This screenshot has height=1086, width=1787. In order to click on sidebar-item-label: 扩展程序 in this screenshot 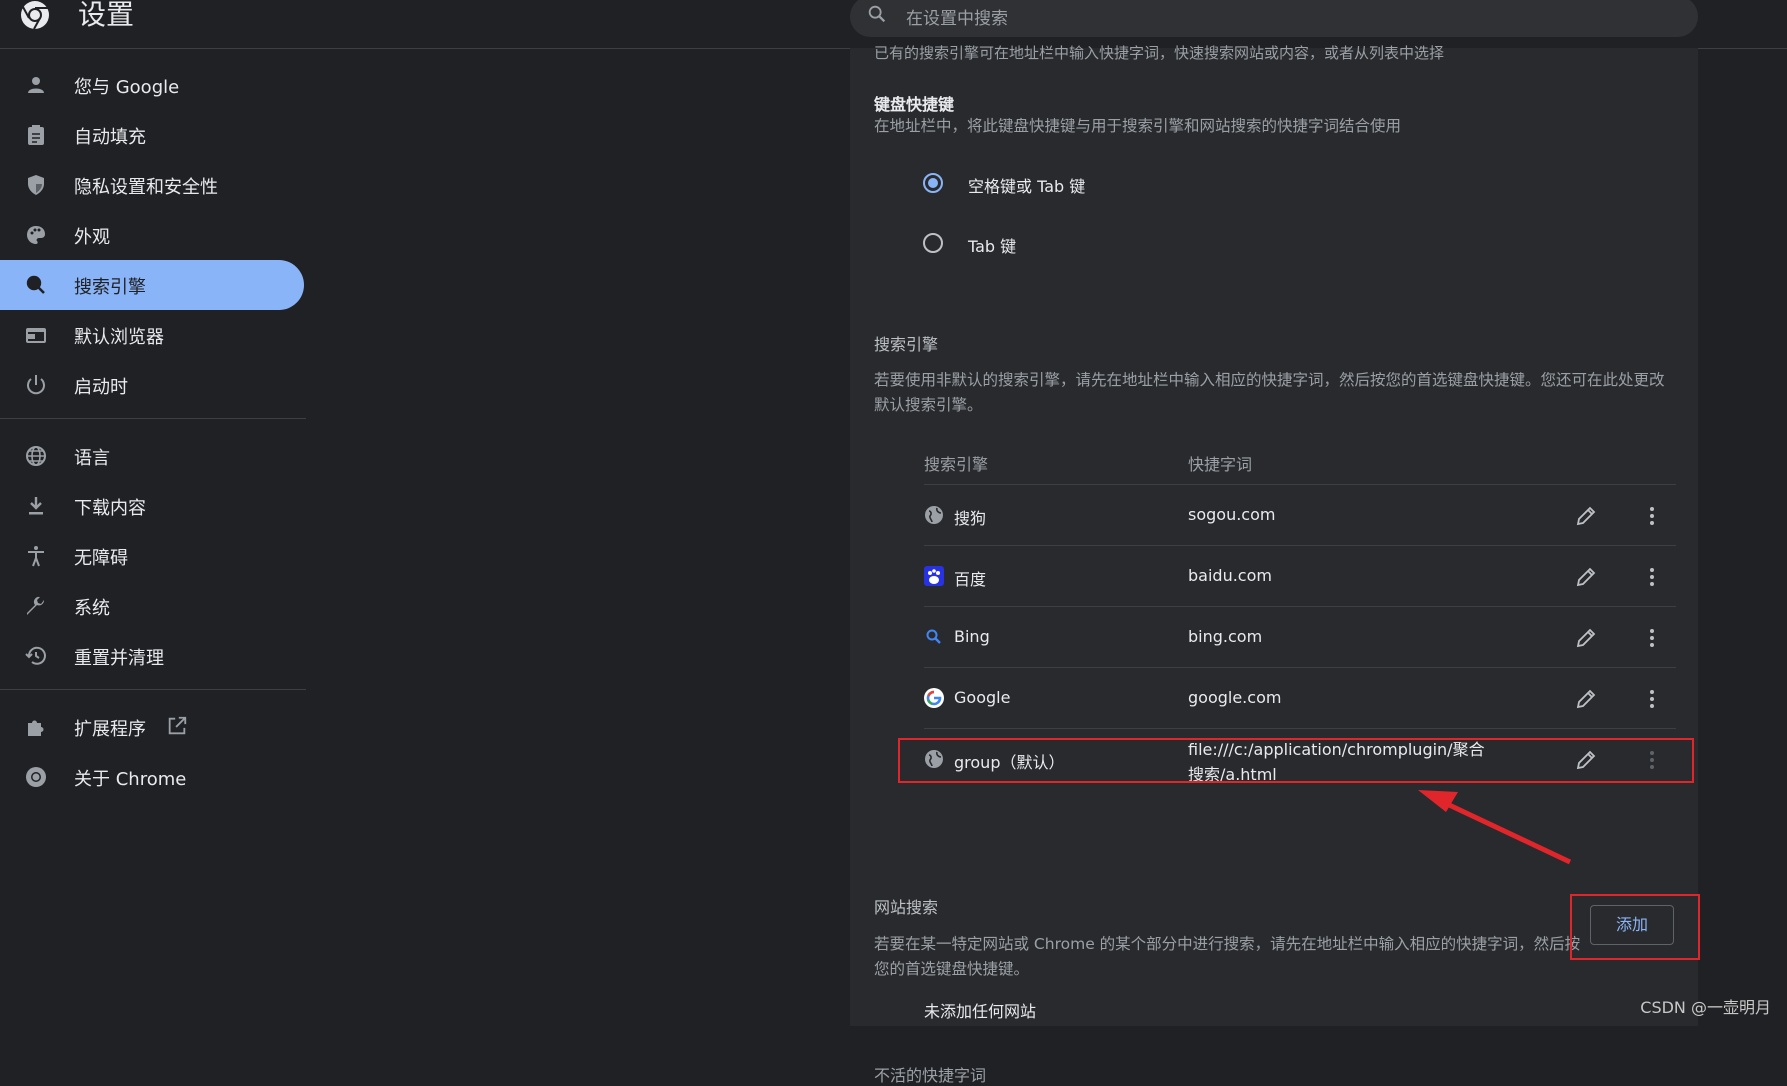, I will do `click(110, 729)`.